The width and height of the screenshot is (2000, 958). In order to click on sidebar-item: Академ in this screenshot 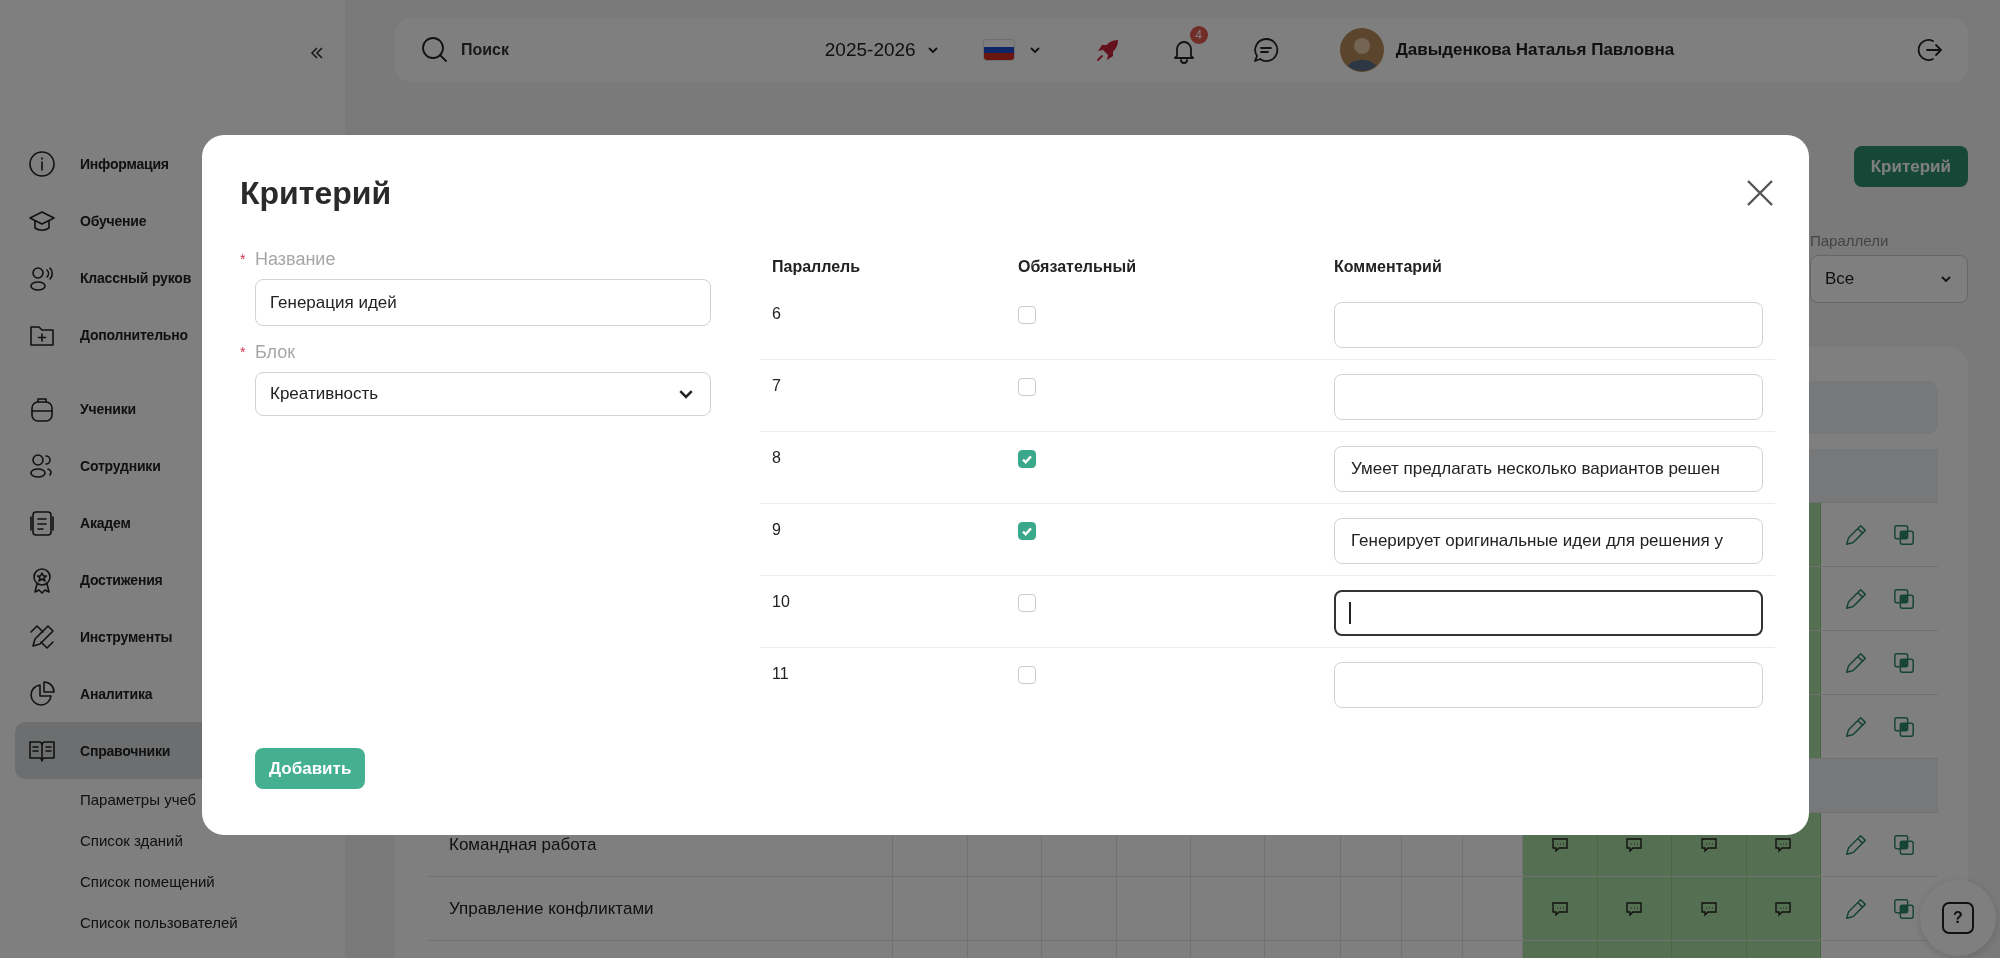, I will do `click(172, 522)`.